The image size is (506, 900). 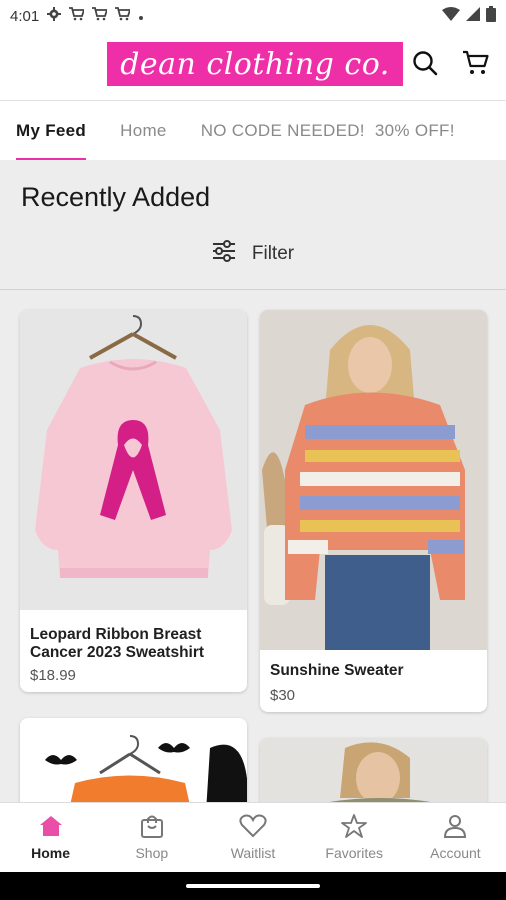 I want to click on star-icon, so click(x=354, y=827).